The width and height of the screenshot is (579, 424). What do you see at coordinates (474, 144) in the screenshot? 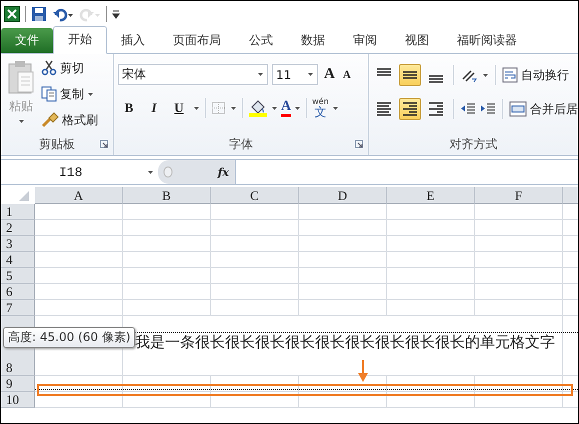
I see `group-label: 对齐方式` at bounding box center [474, 144].